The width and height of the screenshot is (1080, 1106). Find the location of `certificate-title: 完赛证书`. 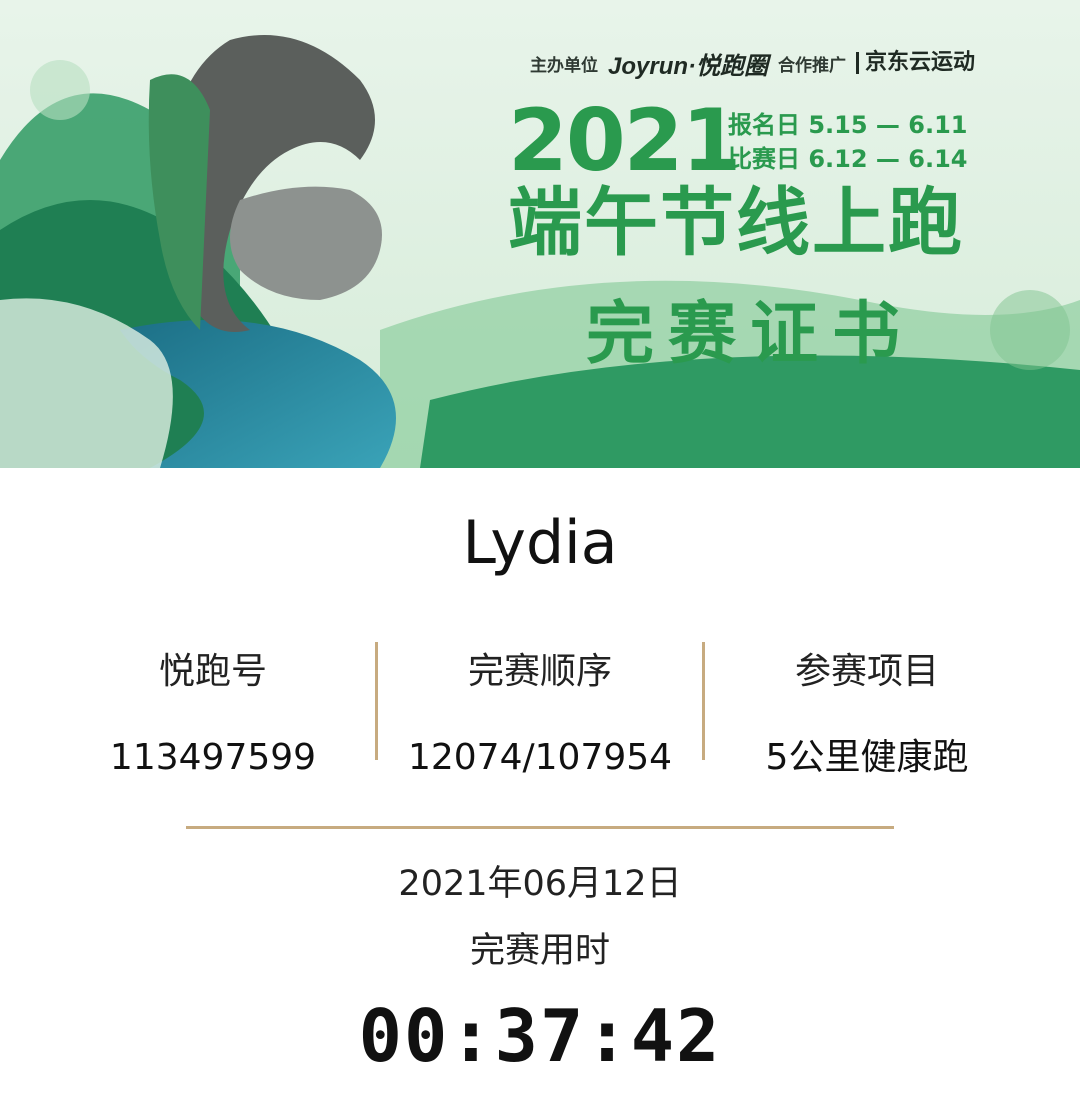

certificate-title: 完赛证书 is located at coordinates (750, 334).